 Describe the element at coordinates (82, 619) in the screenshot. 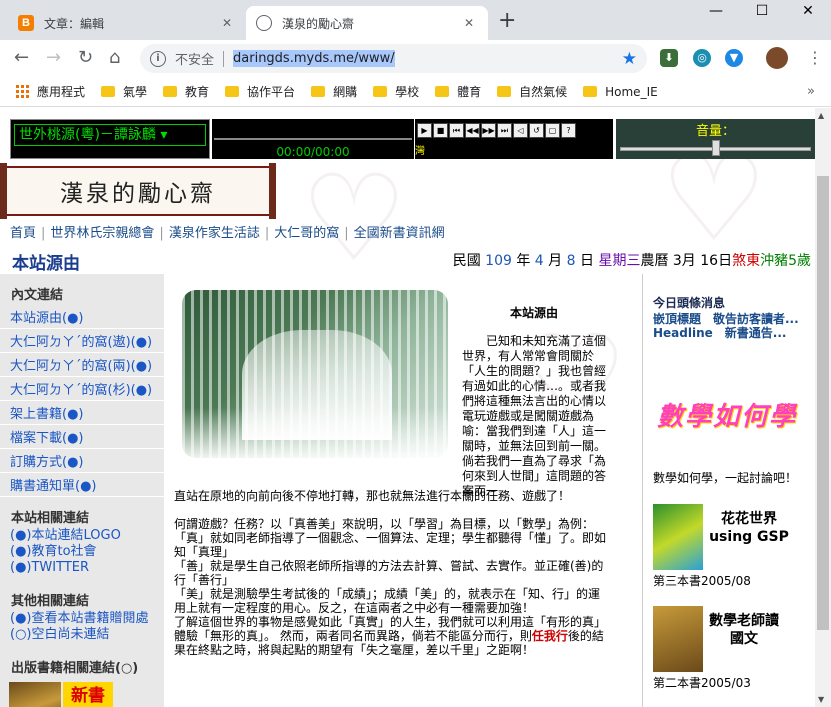

I see `sidebar-link-gift-locations: (●)查看本站書籍贈閱處` at that location.